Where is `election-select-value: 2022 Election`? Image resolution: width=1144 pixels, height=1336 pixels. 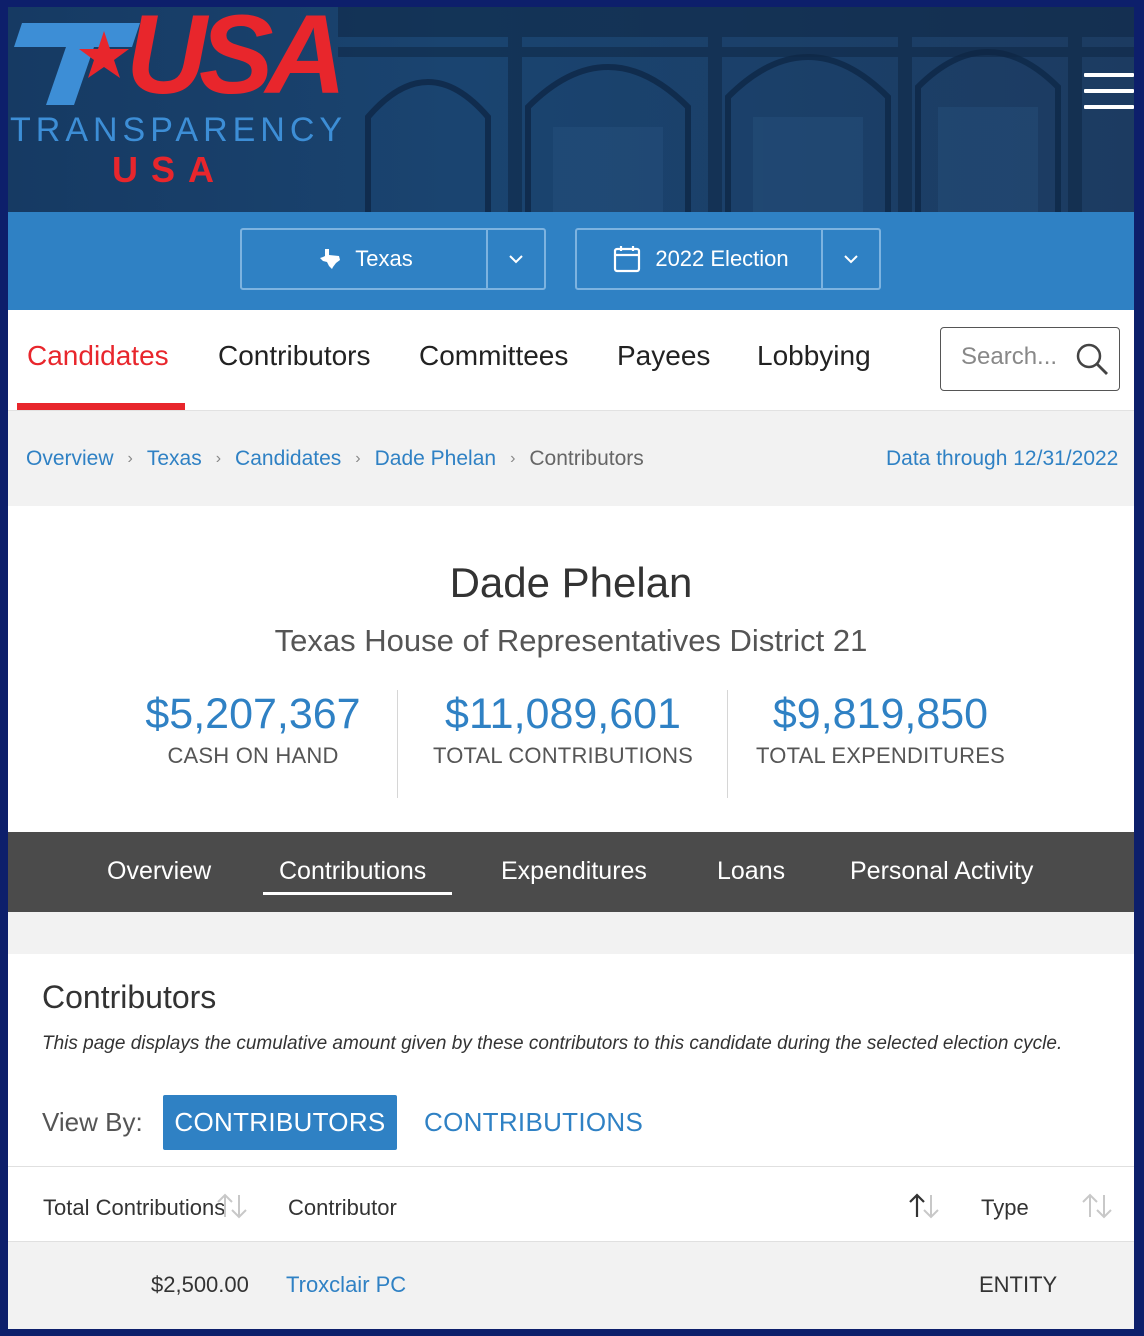 election-select-value: 2022 Election is located at coordinates (701, 259).